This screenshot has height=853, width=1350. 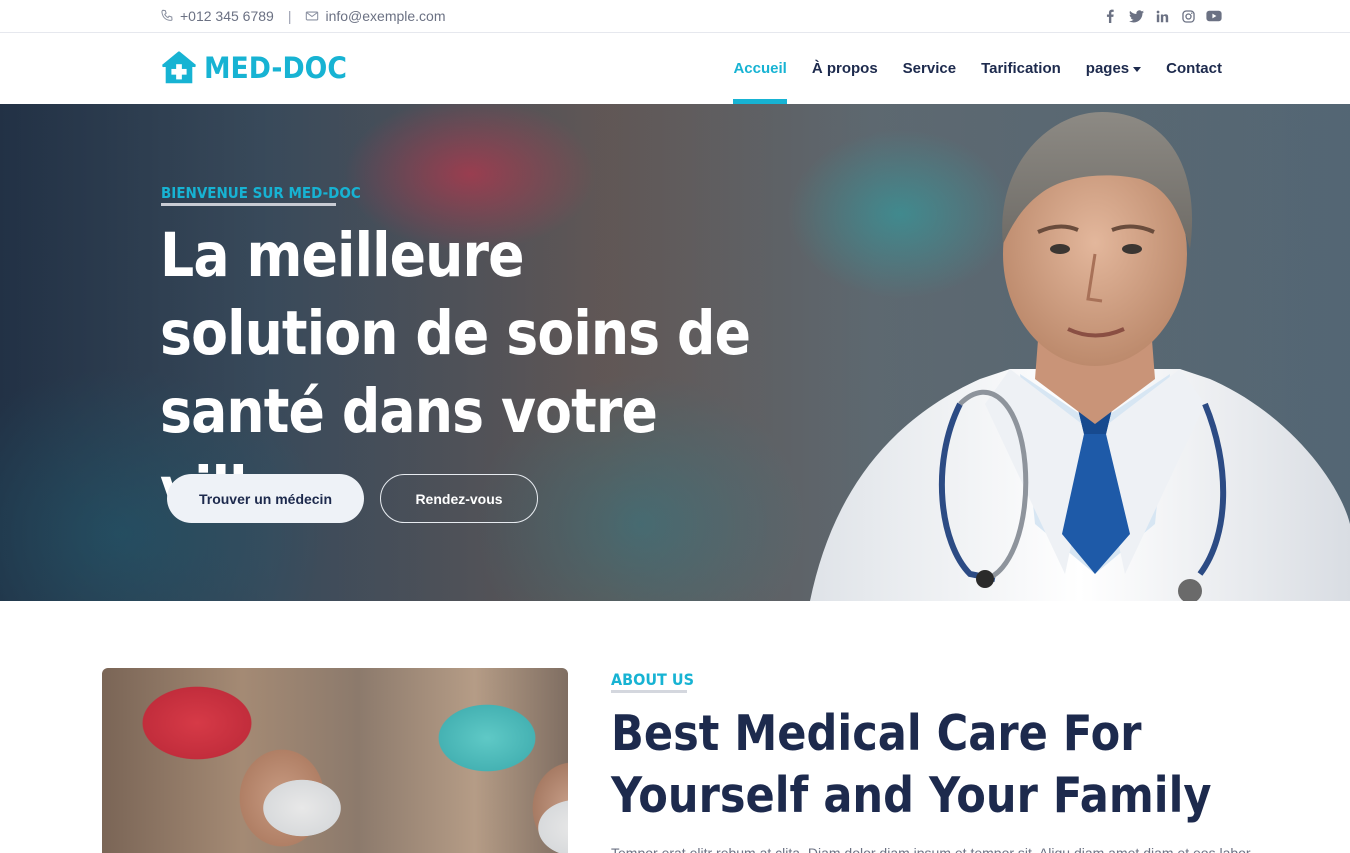 I want to click on caret-down-icon, so click(x=1137, y=69).